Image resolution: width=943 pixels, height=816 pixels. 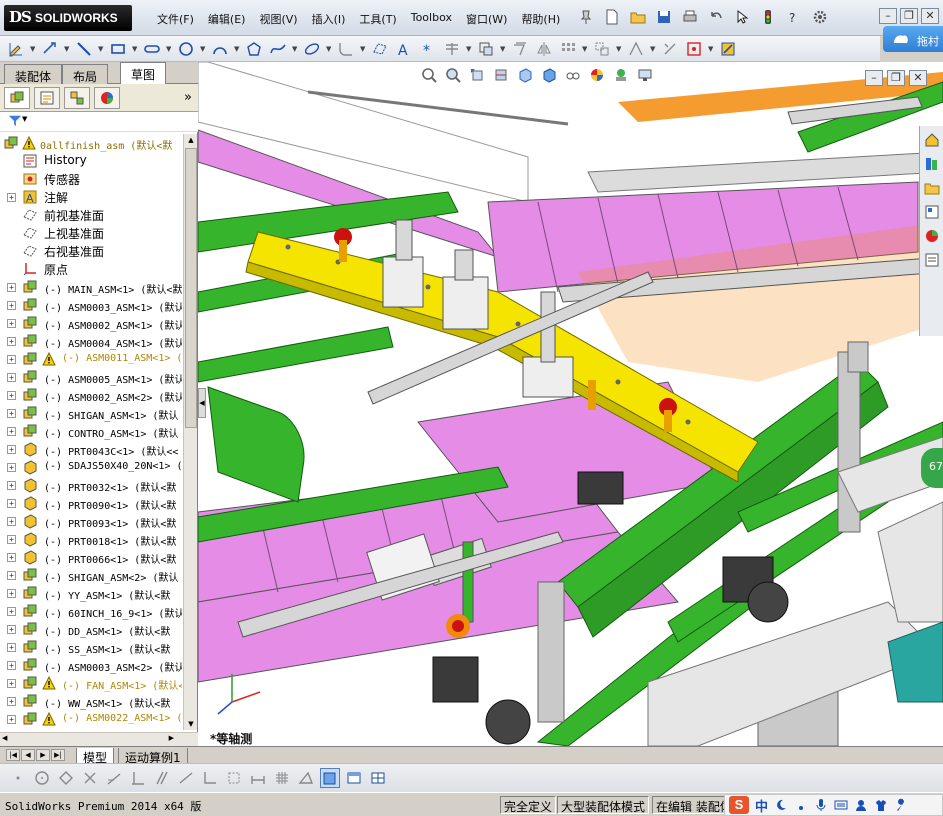 I want to click on mirror-button, so click(x=544, y=49).